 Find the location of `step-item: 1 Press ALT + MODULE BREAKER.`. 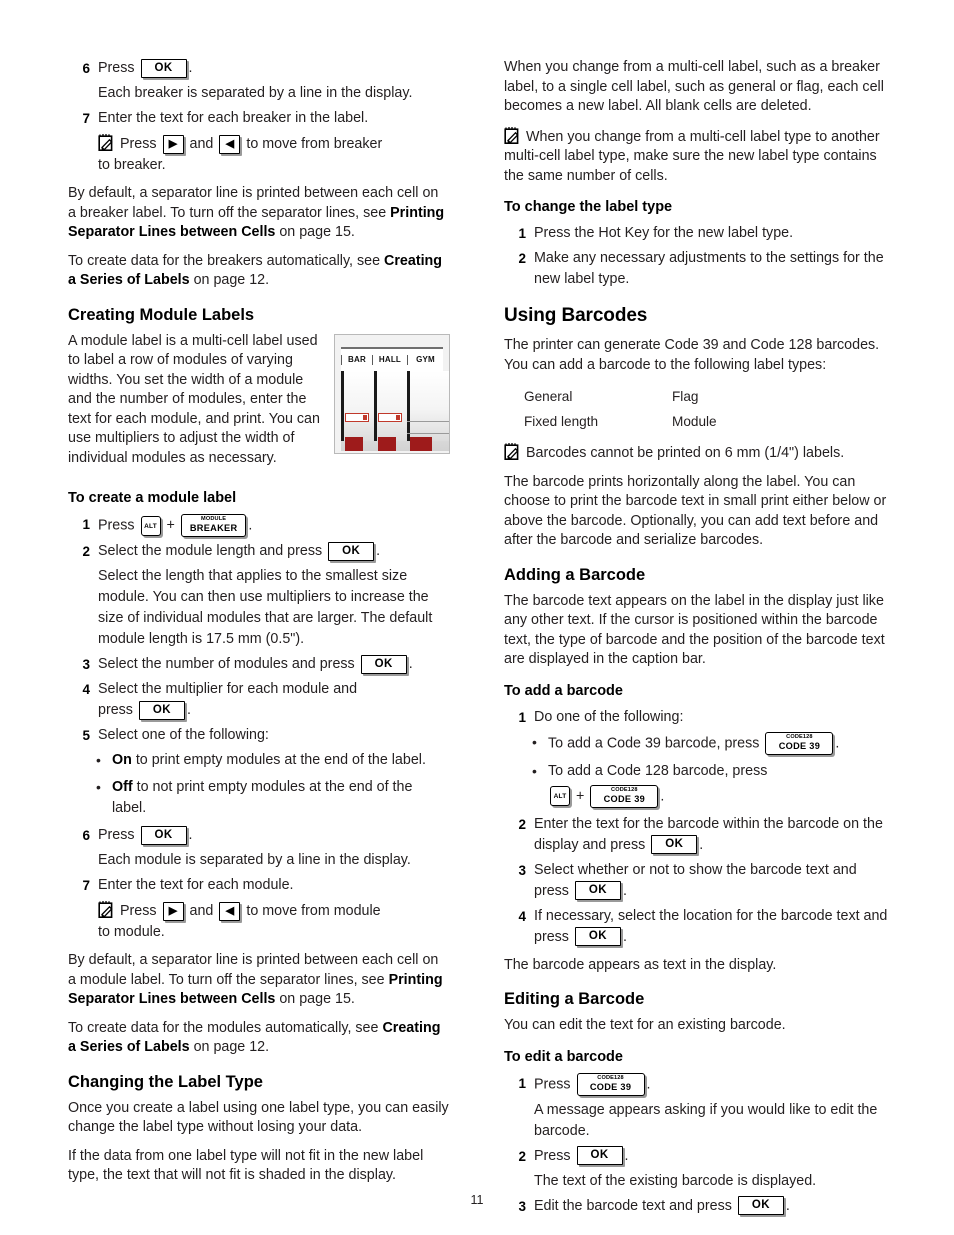

step-item: 1 Press ALT + MODULE BREAKER. is located at coordinates (259, 525).